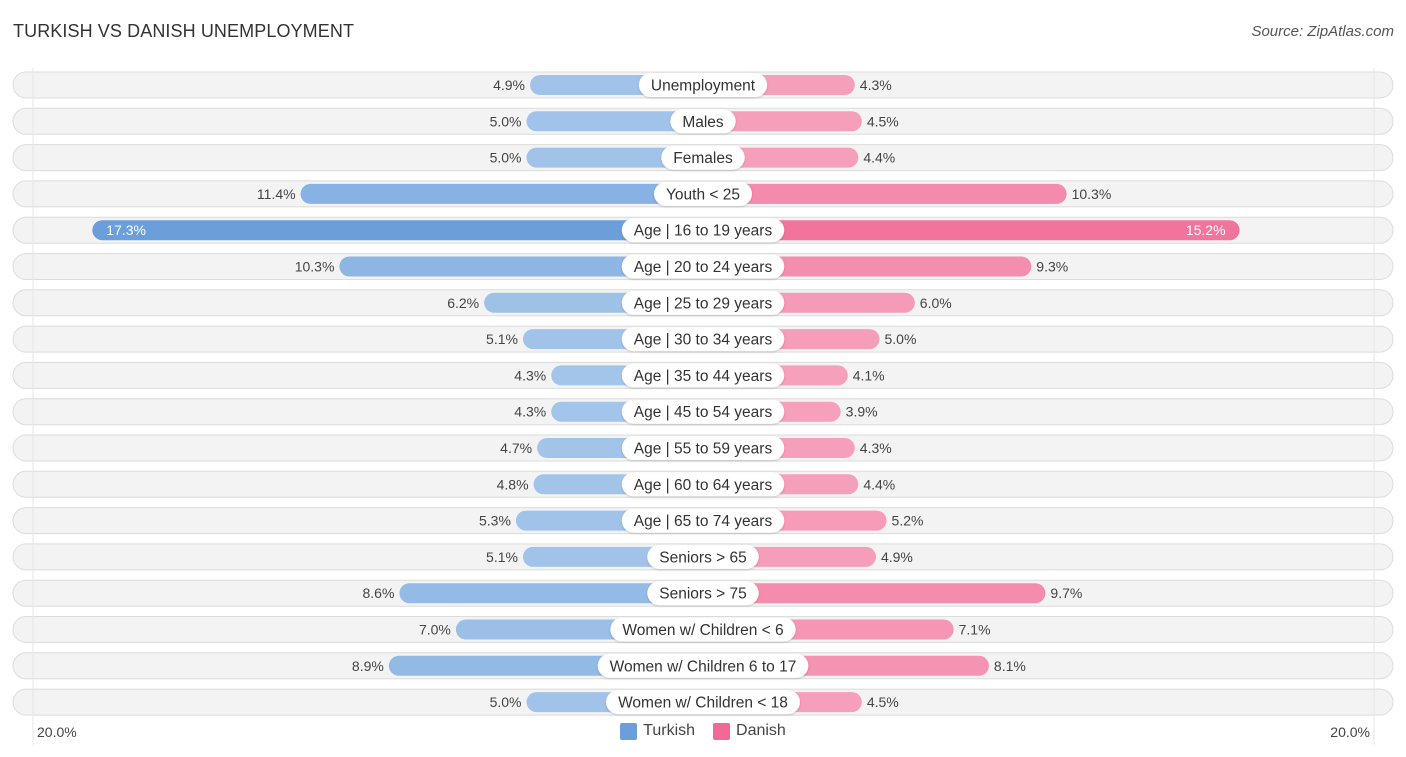 Image resolution: width=1406 pixels, height=757 pixels. I want to click on legend-item-danish: Danish, so click(749, 731).